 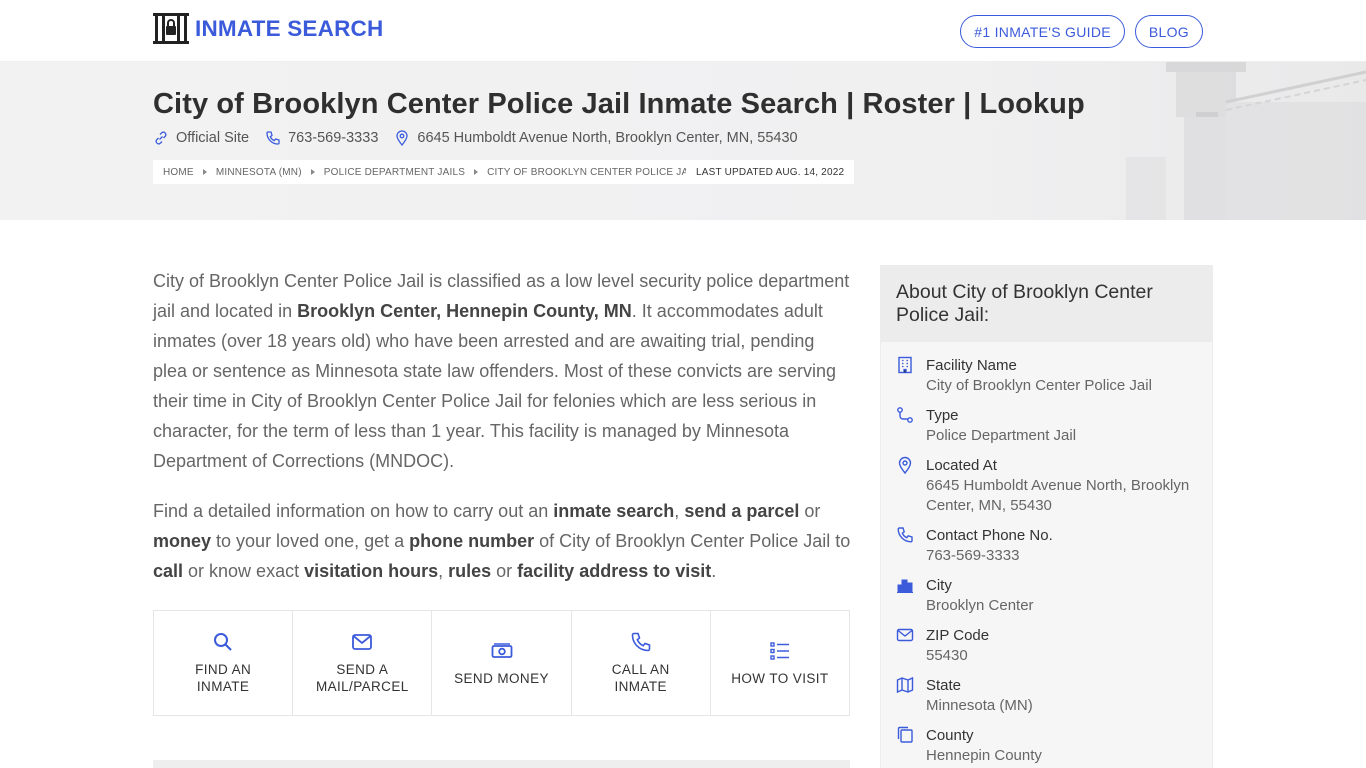 What do you see at coordinates (905, 685) in the screenshot?
I see `map-icon` at bounding box center [905, 685].